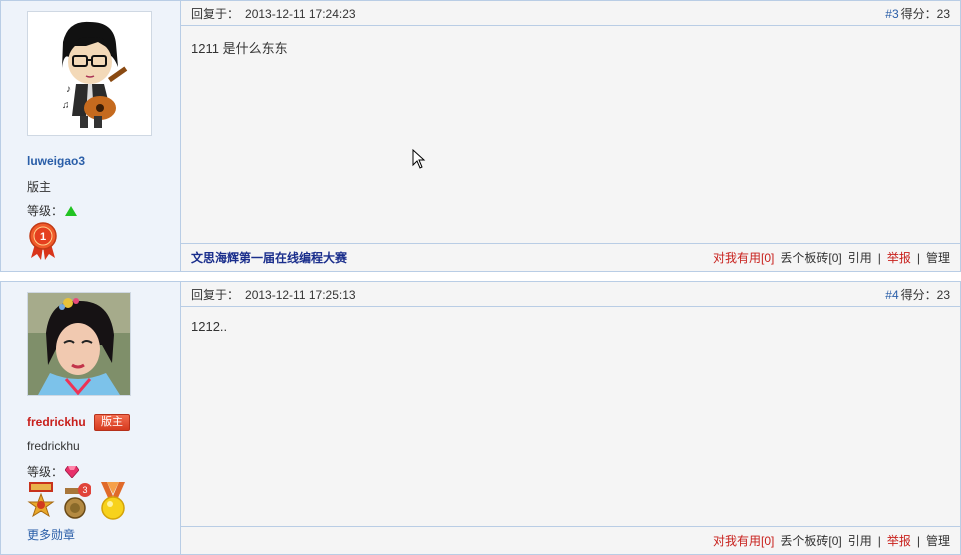 The height and width of the screenshot is (555, 961). I want to click on gold-medal-icon, so click(113, 501).